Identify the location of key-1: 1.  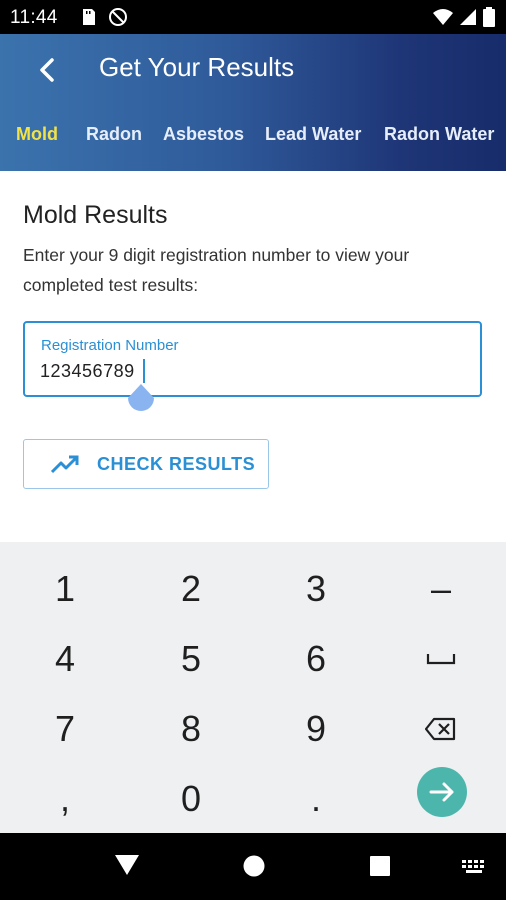
(65, 589).